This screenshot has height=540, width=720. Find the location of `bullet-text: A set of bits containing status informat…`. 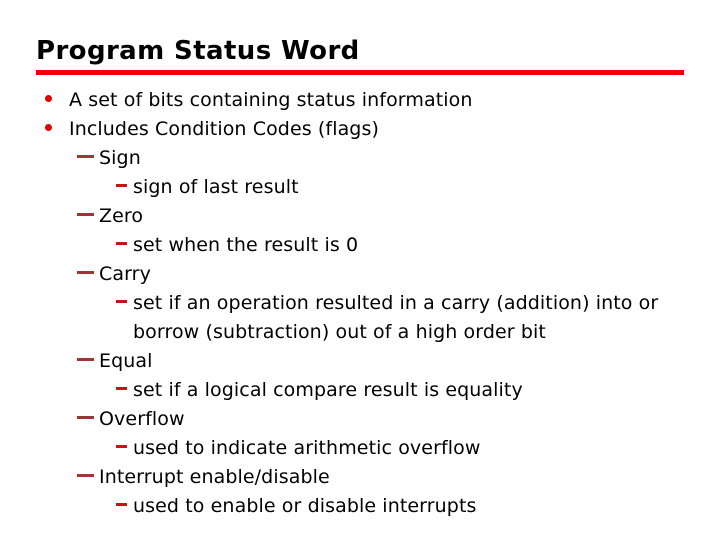

bullet-text: A set of bits containing status informat… is located at coordinates (271, 100).